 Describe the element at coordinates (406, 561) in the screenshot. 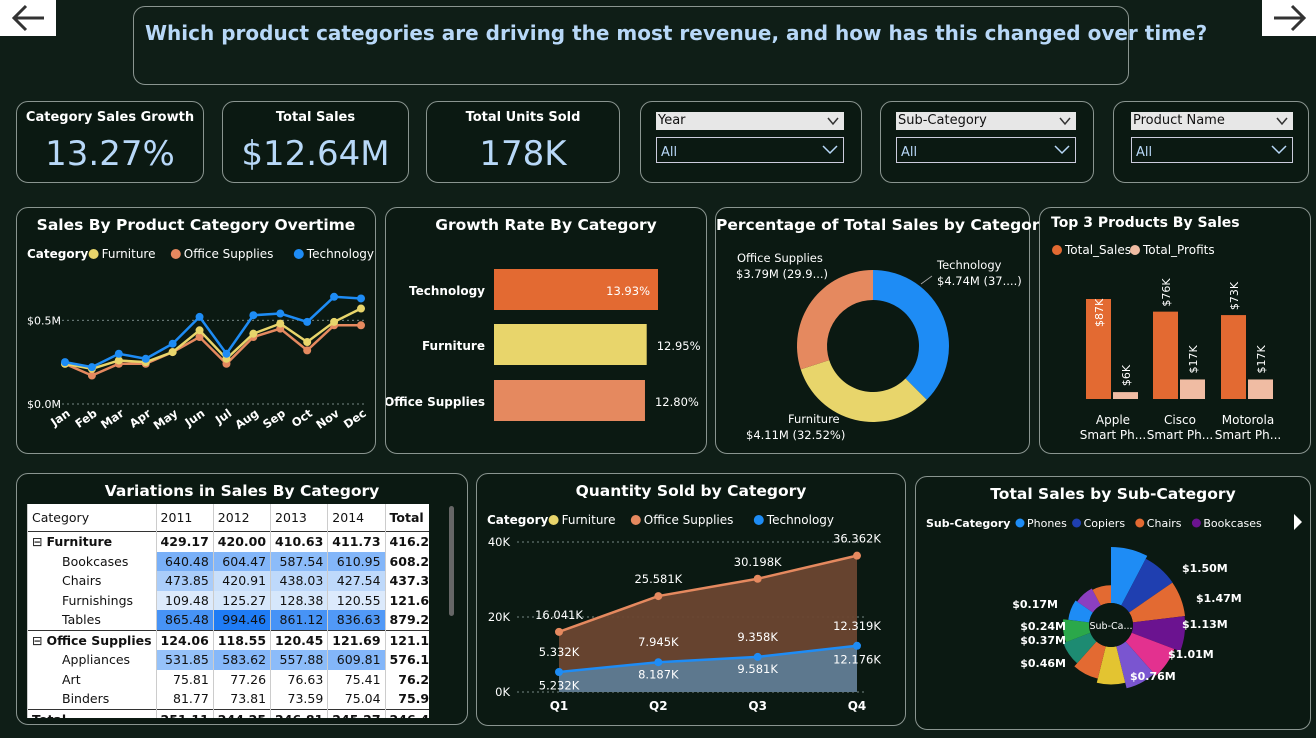

I see `table-cell: 608.28` at that location.